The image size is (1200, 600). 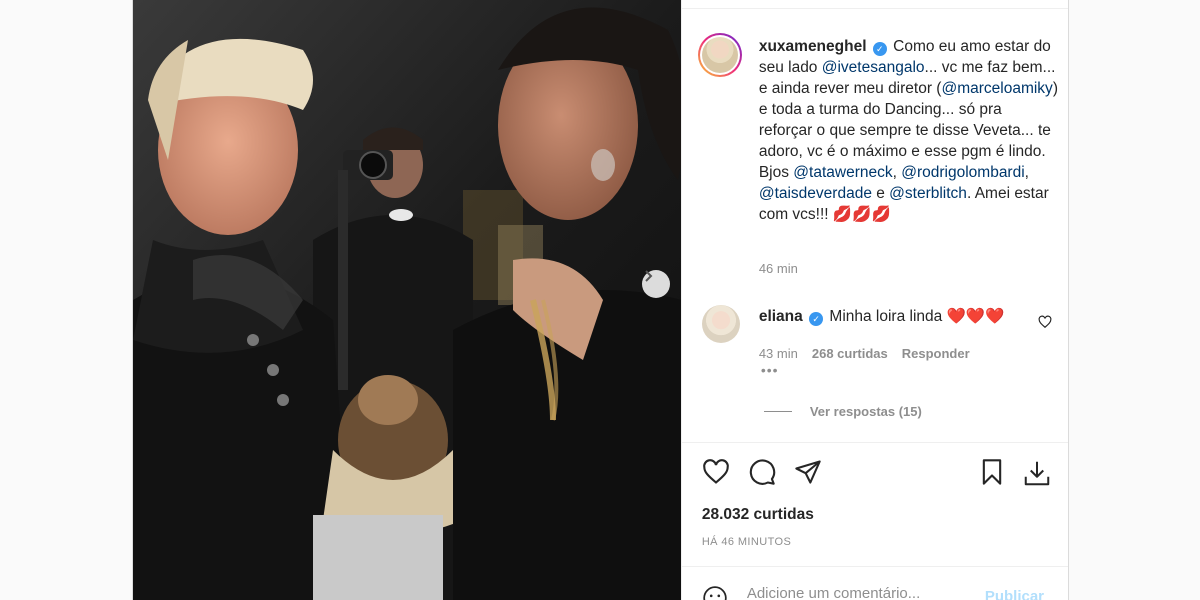 What do you see at coordinates (781, 316) in the screenshot?
I see `commenter-username: eliana` at bounding box center [781, 316].